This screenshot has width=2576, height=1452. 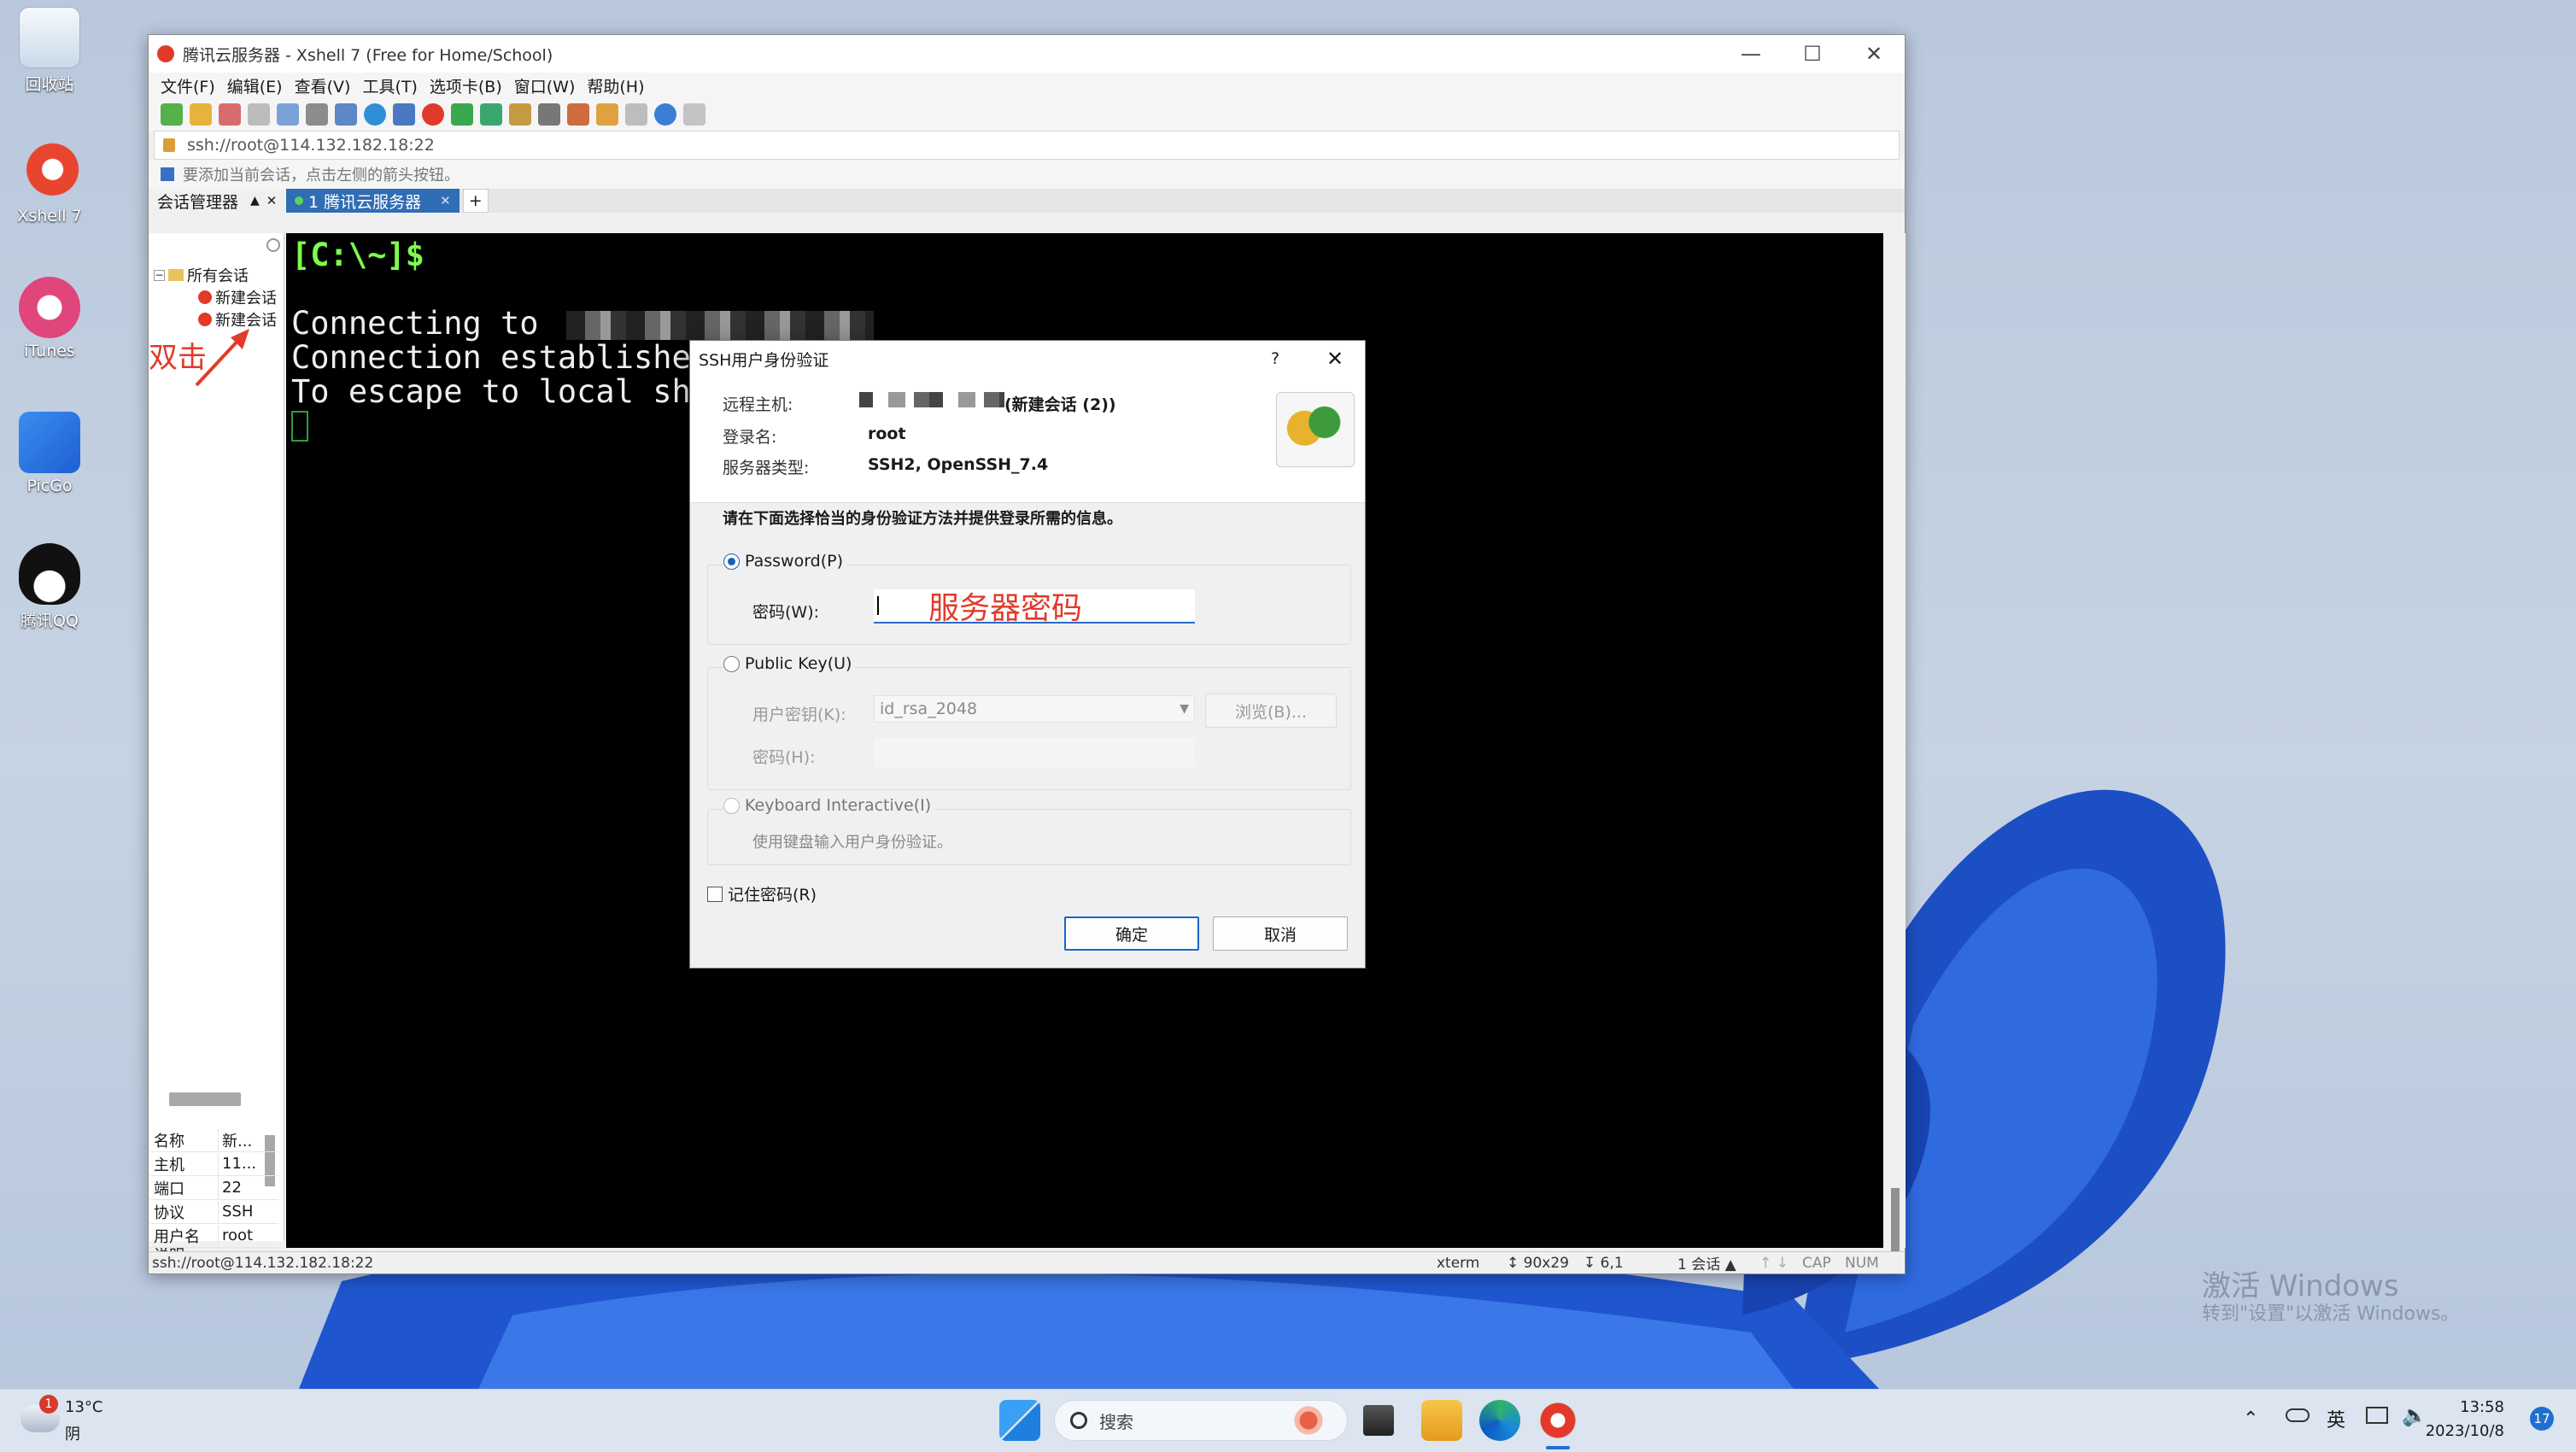 I want to click on task-view-icon, so click(x=1378, y=1420).